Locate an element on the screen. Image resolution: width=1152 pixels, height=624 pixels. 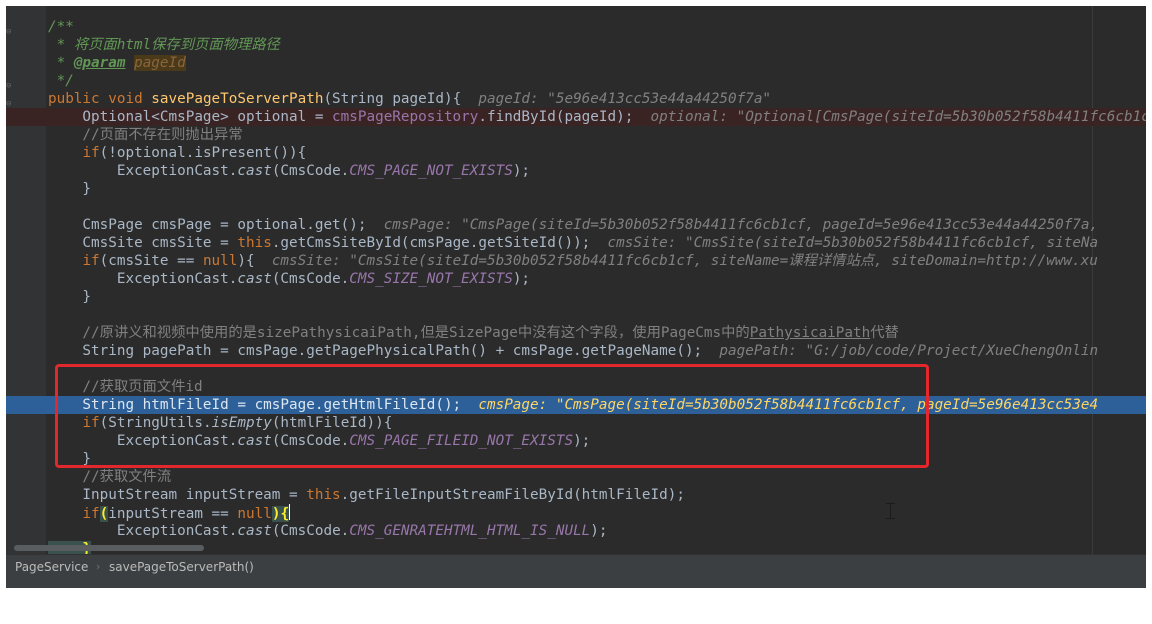
breadcrumb-class: PageService is located at coordinates (51, 567).